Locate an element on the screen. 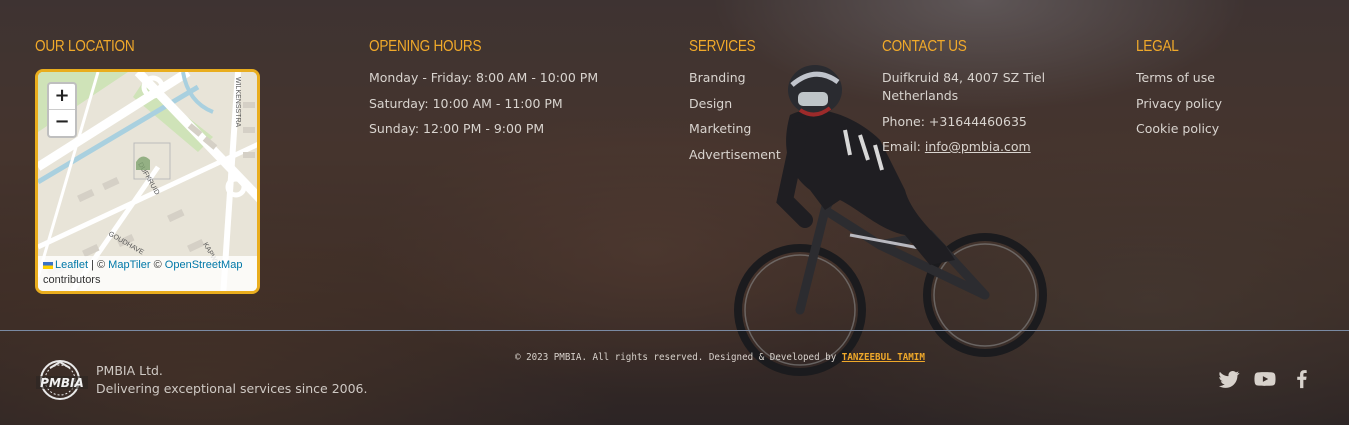  pmbia-logo: PMBIA is located at coordinates (62, 380).